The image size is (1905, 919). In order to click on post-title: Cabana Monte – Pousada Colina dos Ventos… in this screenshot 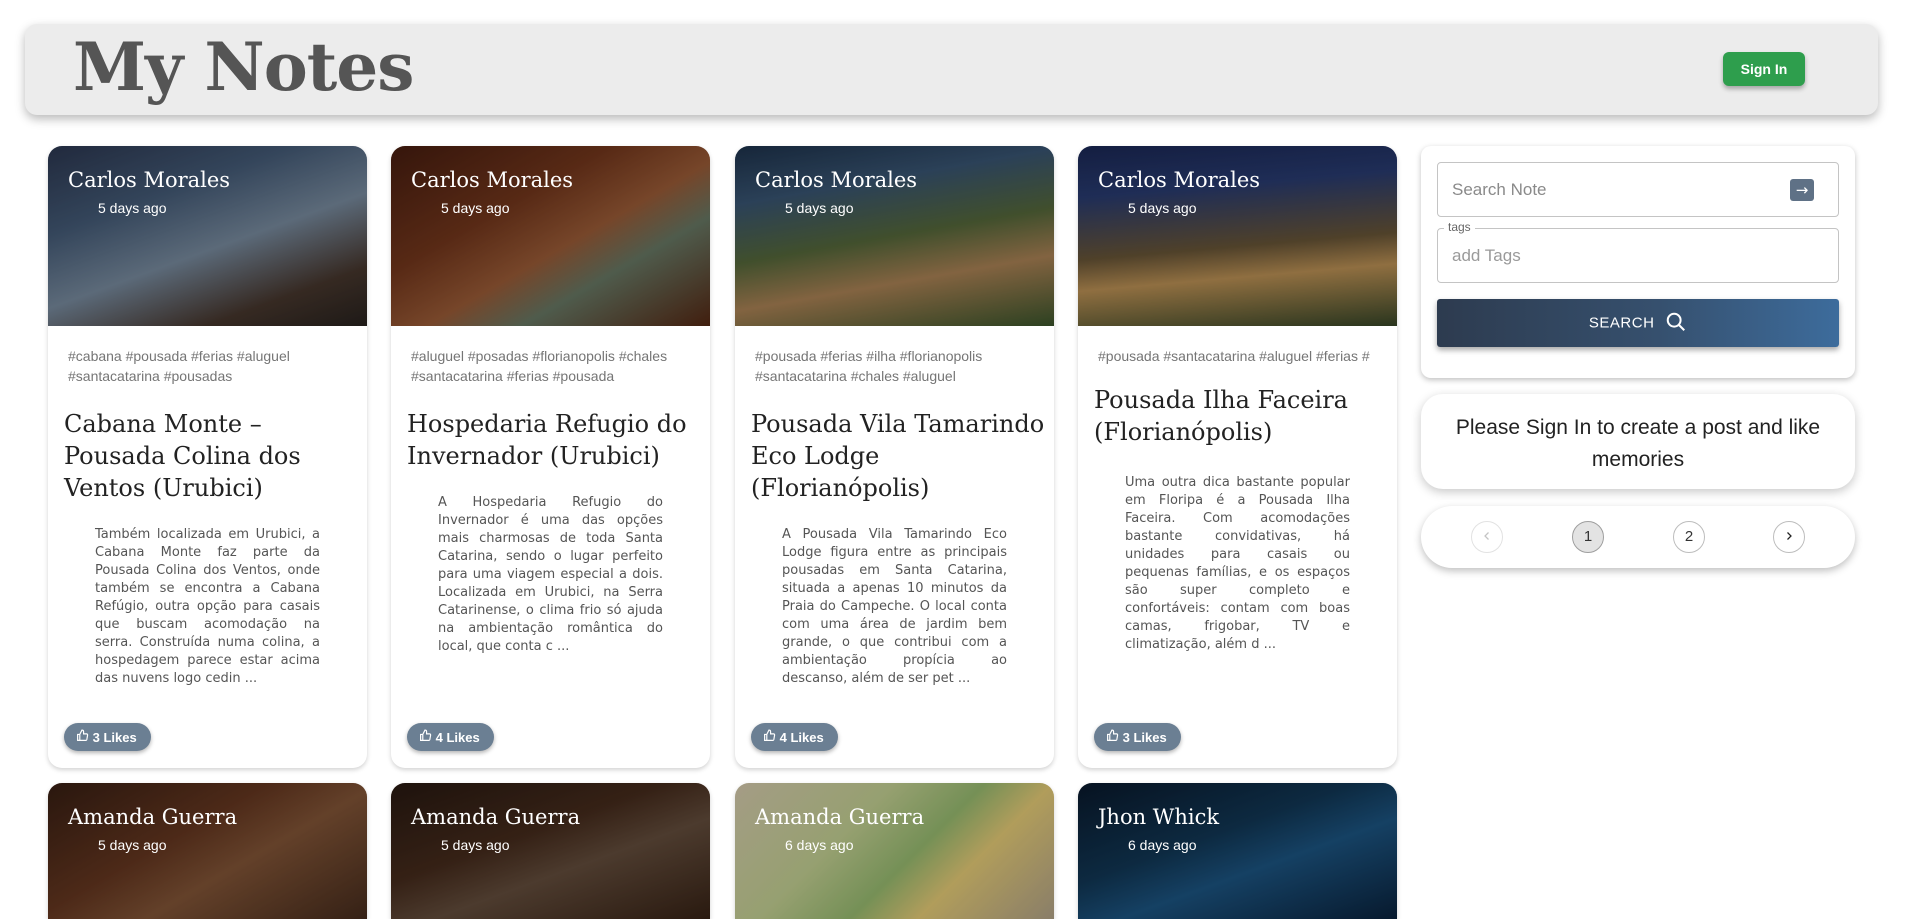, I will do `click(182, 456)`.